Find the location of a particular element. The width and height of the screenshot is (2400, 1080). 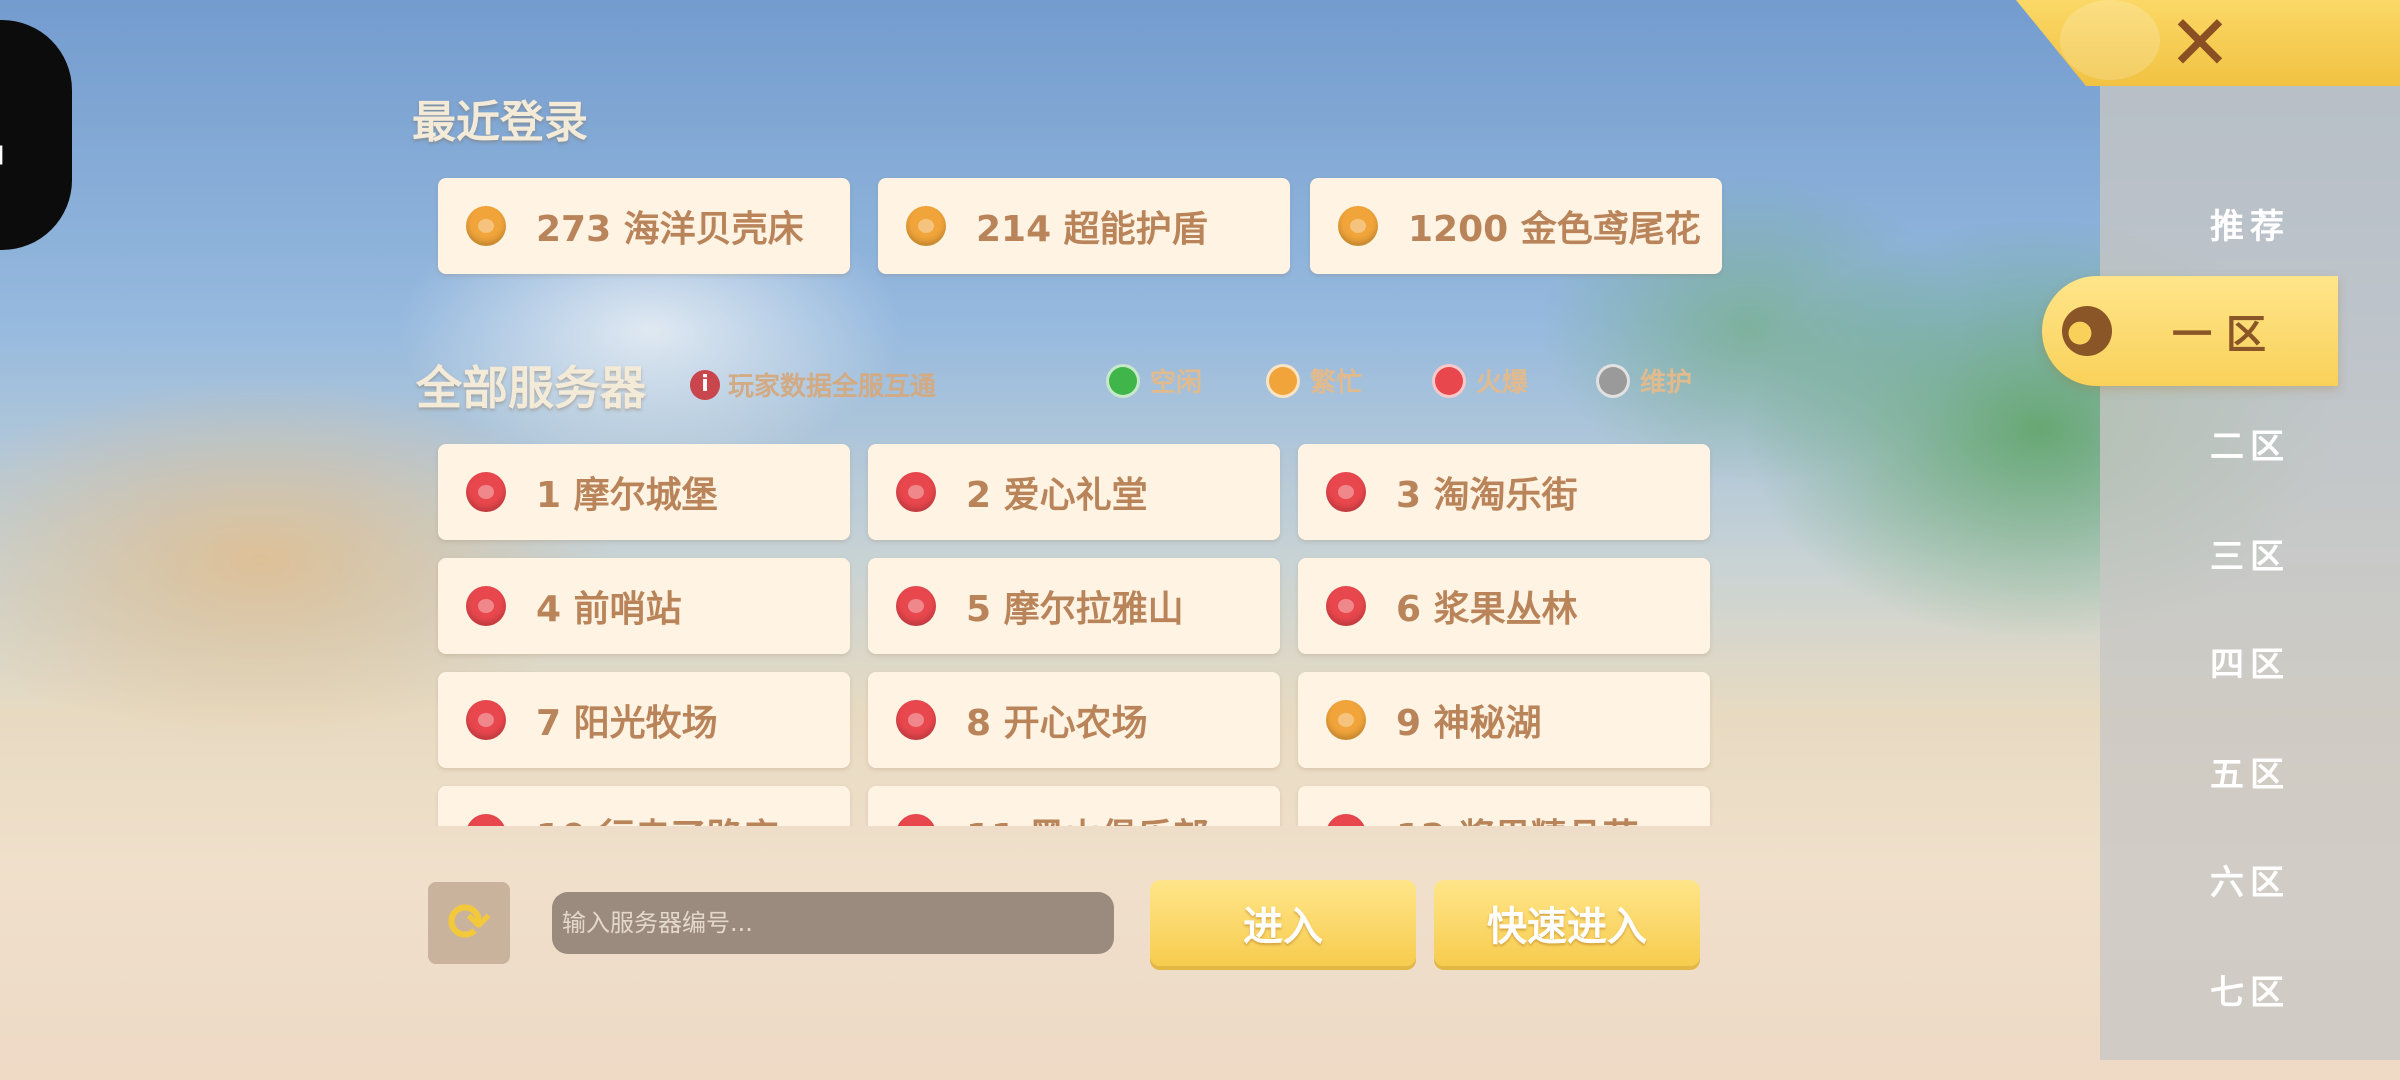

recent-server-card: 1200 金色鸢尾花 is located at coordinates (1516, 226).